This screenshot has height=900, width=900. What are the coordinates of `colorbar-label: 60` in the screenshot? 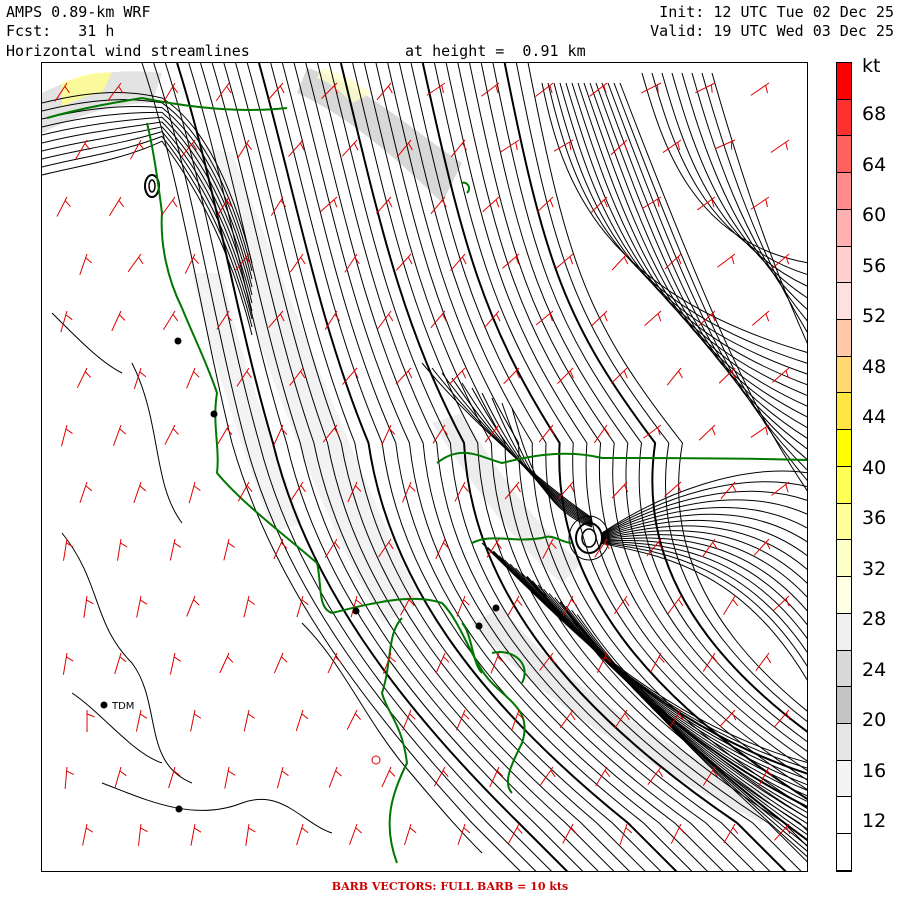 It's located at (874, 215).